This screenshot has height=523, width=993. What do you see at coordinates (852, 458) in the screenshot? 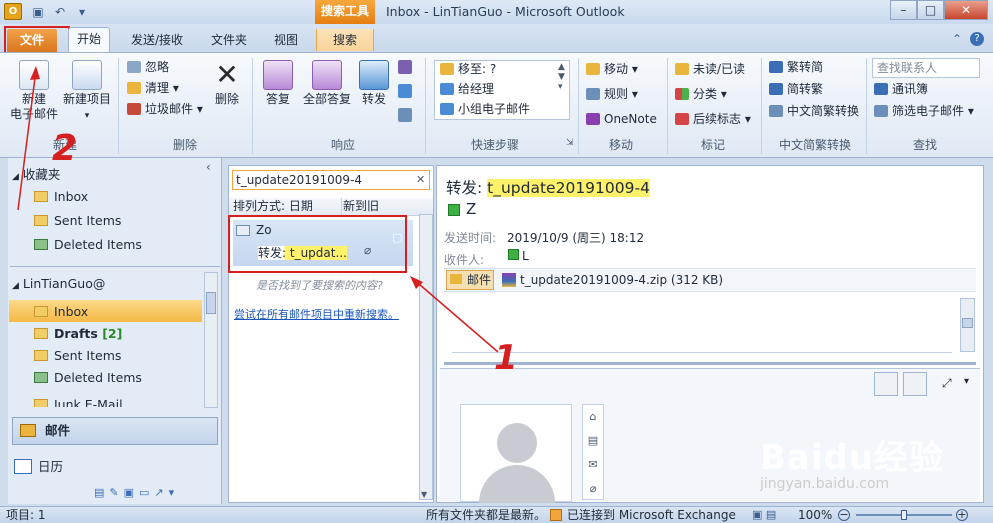
I see `baidu-watermark: Baidu经验` at bounding box center [852, 458].